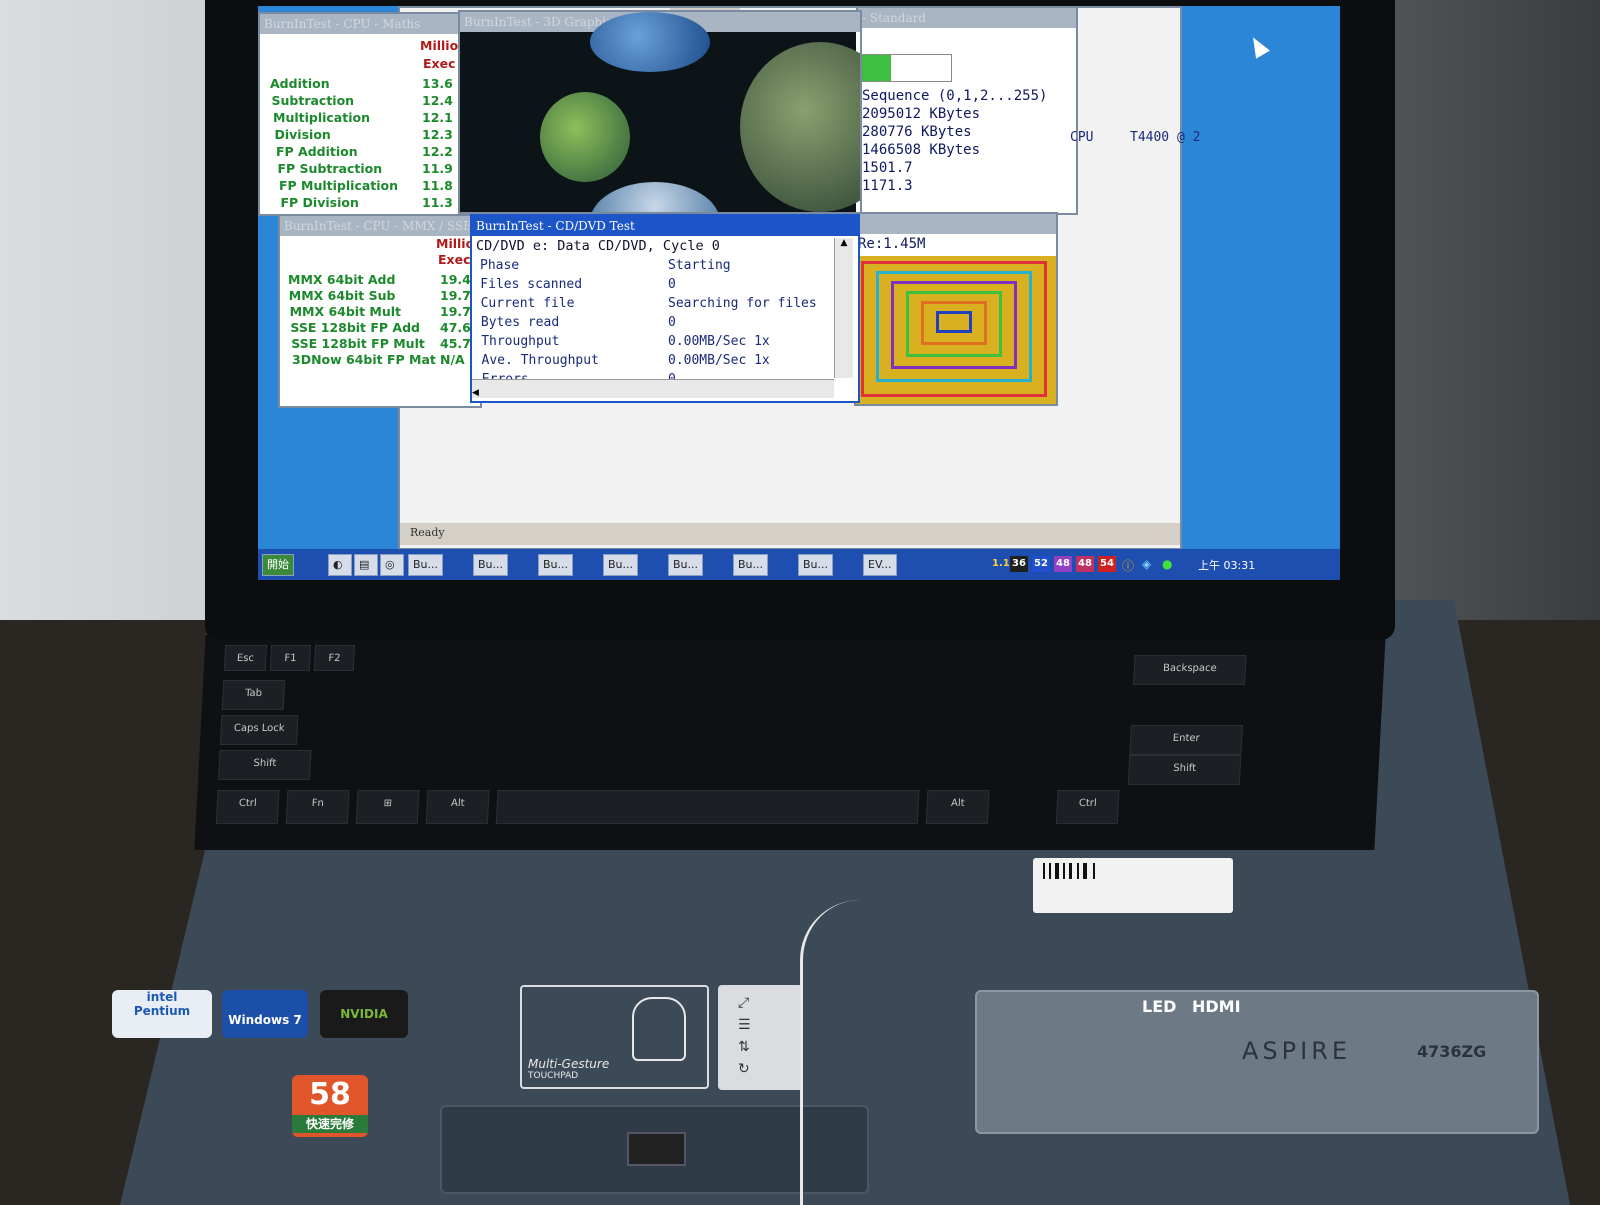 This screenshot has width=1600, height=1205. I want to click on standard-line: 2095012 KBytes, so click(921, 114).